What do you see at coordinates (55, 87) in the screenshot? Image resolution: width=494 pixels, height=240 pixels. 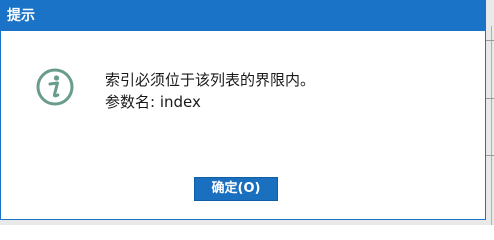 I see `info-icon` at bounding box center [55, 87].